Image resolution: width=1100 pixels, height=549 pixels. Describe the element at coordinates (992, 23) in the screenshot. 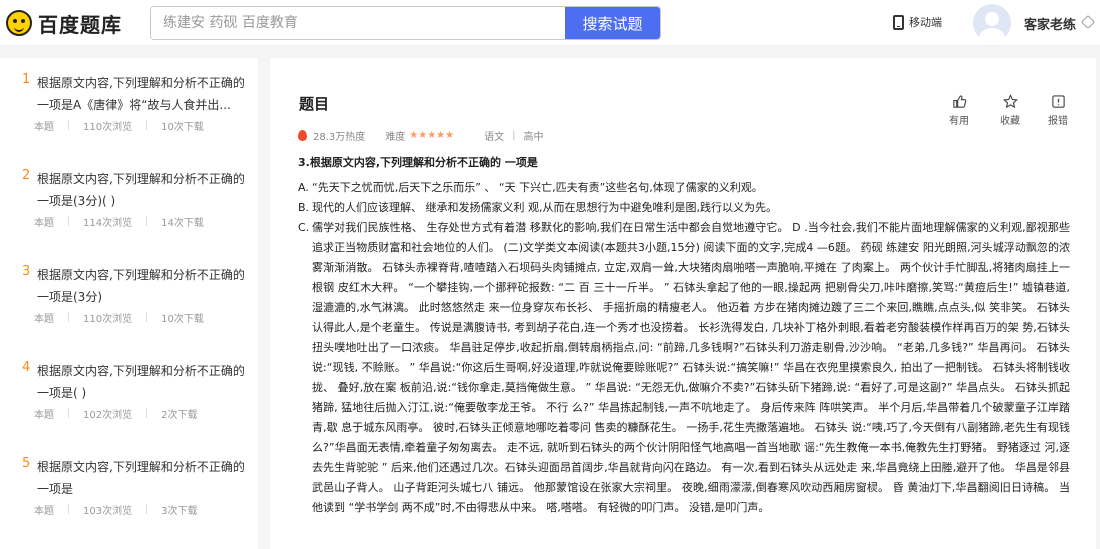

I see `avatar` at that location.